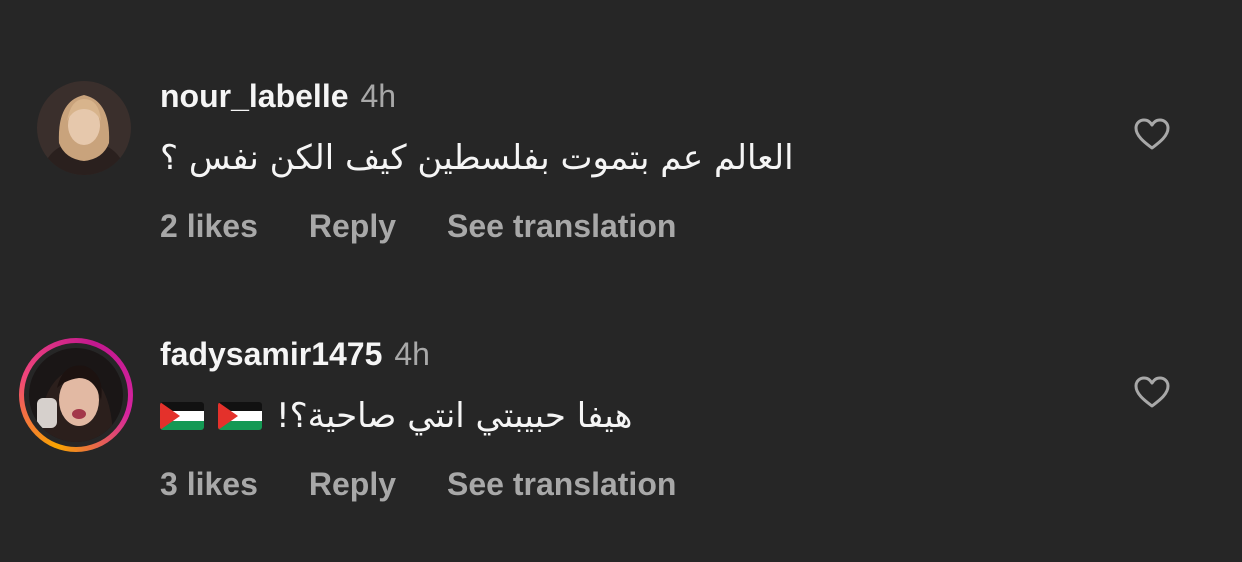 The height and width of the screenshot is (562, 1242). Describe the element at coordinates (271, 354) in the screenshot. I see `username: fadysamir1475` at that location.